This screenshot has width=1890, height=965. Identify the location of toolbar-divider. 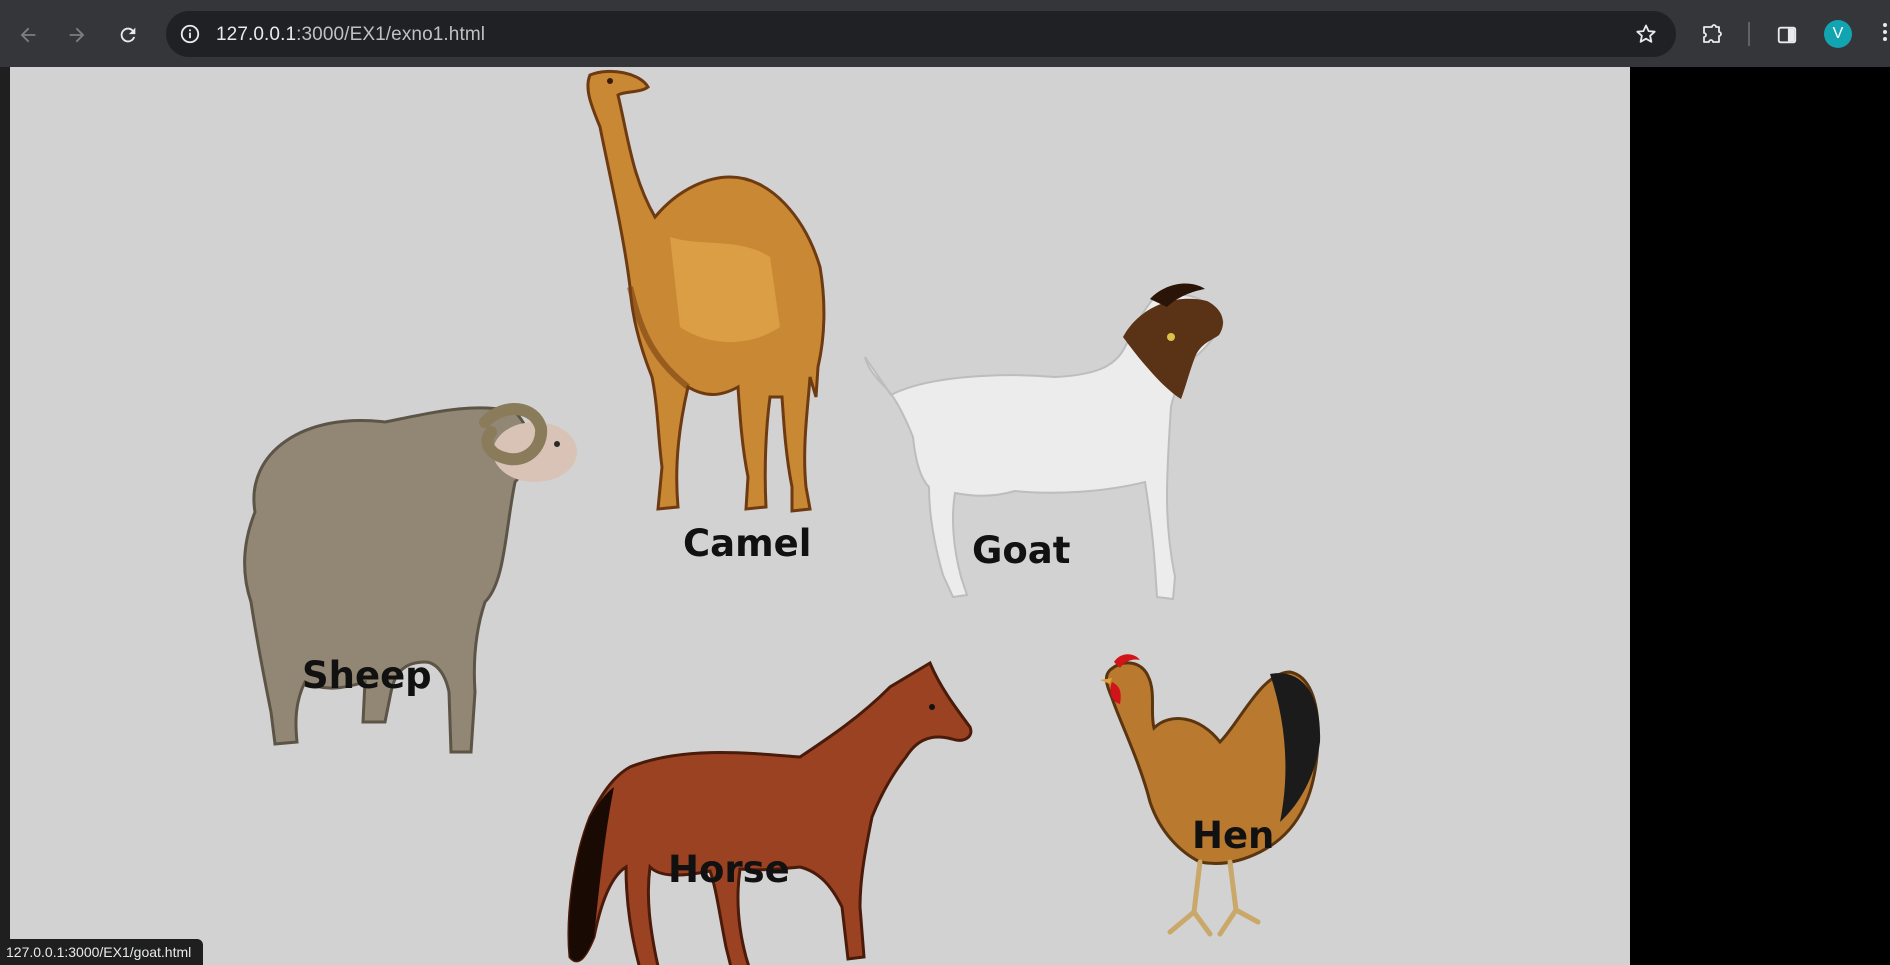
(1749, 34).